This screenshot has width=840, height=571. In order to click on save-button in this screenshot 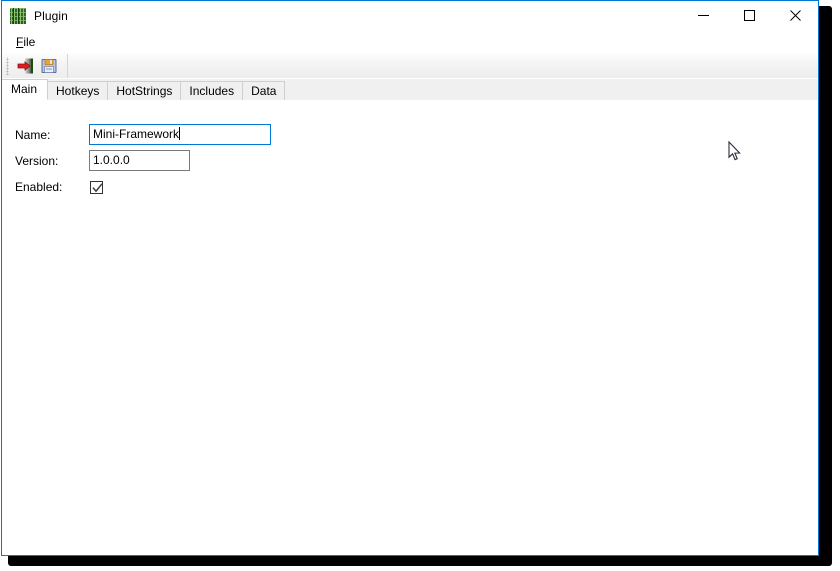, I will do `click(49, 65)`.